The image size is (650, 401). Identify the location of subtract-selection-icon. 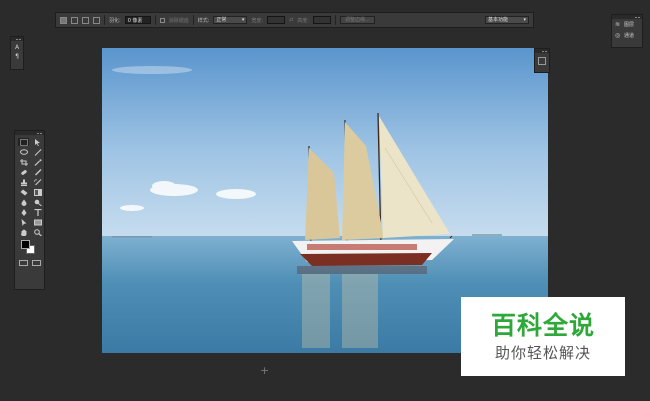
(85, 20).